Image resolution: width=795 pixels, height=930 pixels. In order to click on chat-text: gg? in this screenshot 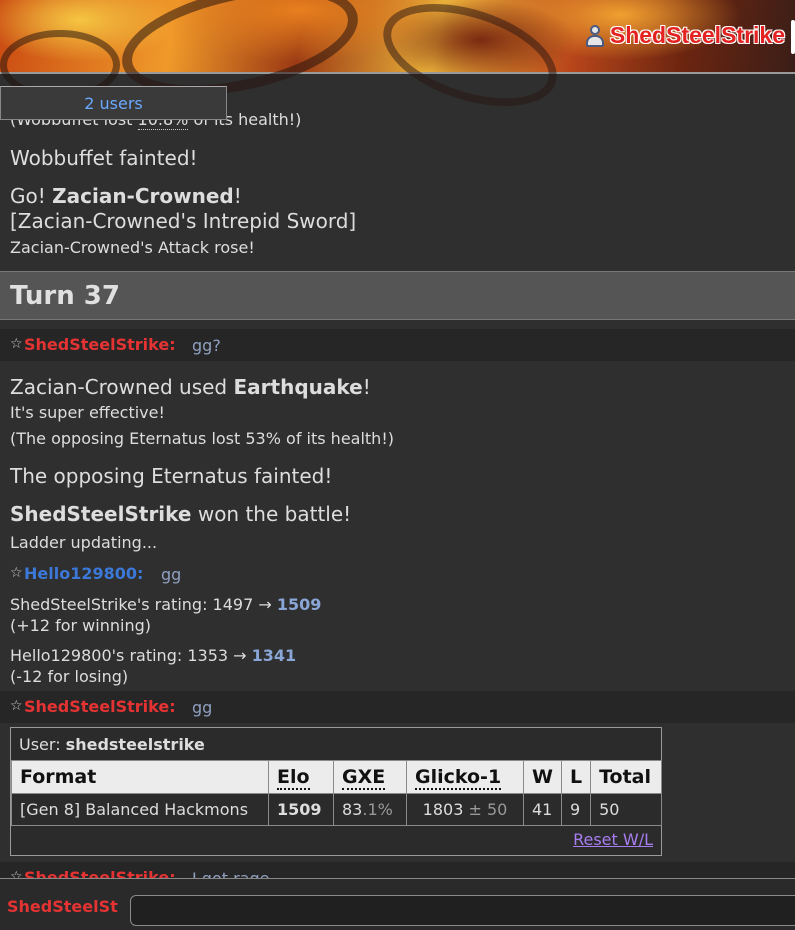, I will do `click(206, 345)`.